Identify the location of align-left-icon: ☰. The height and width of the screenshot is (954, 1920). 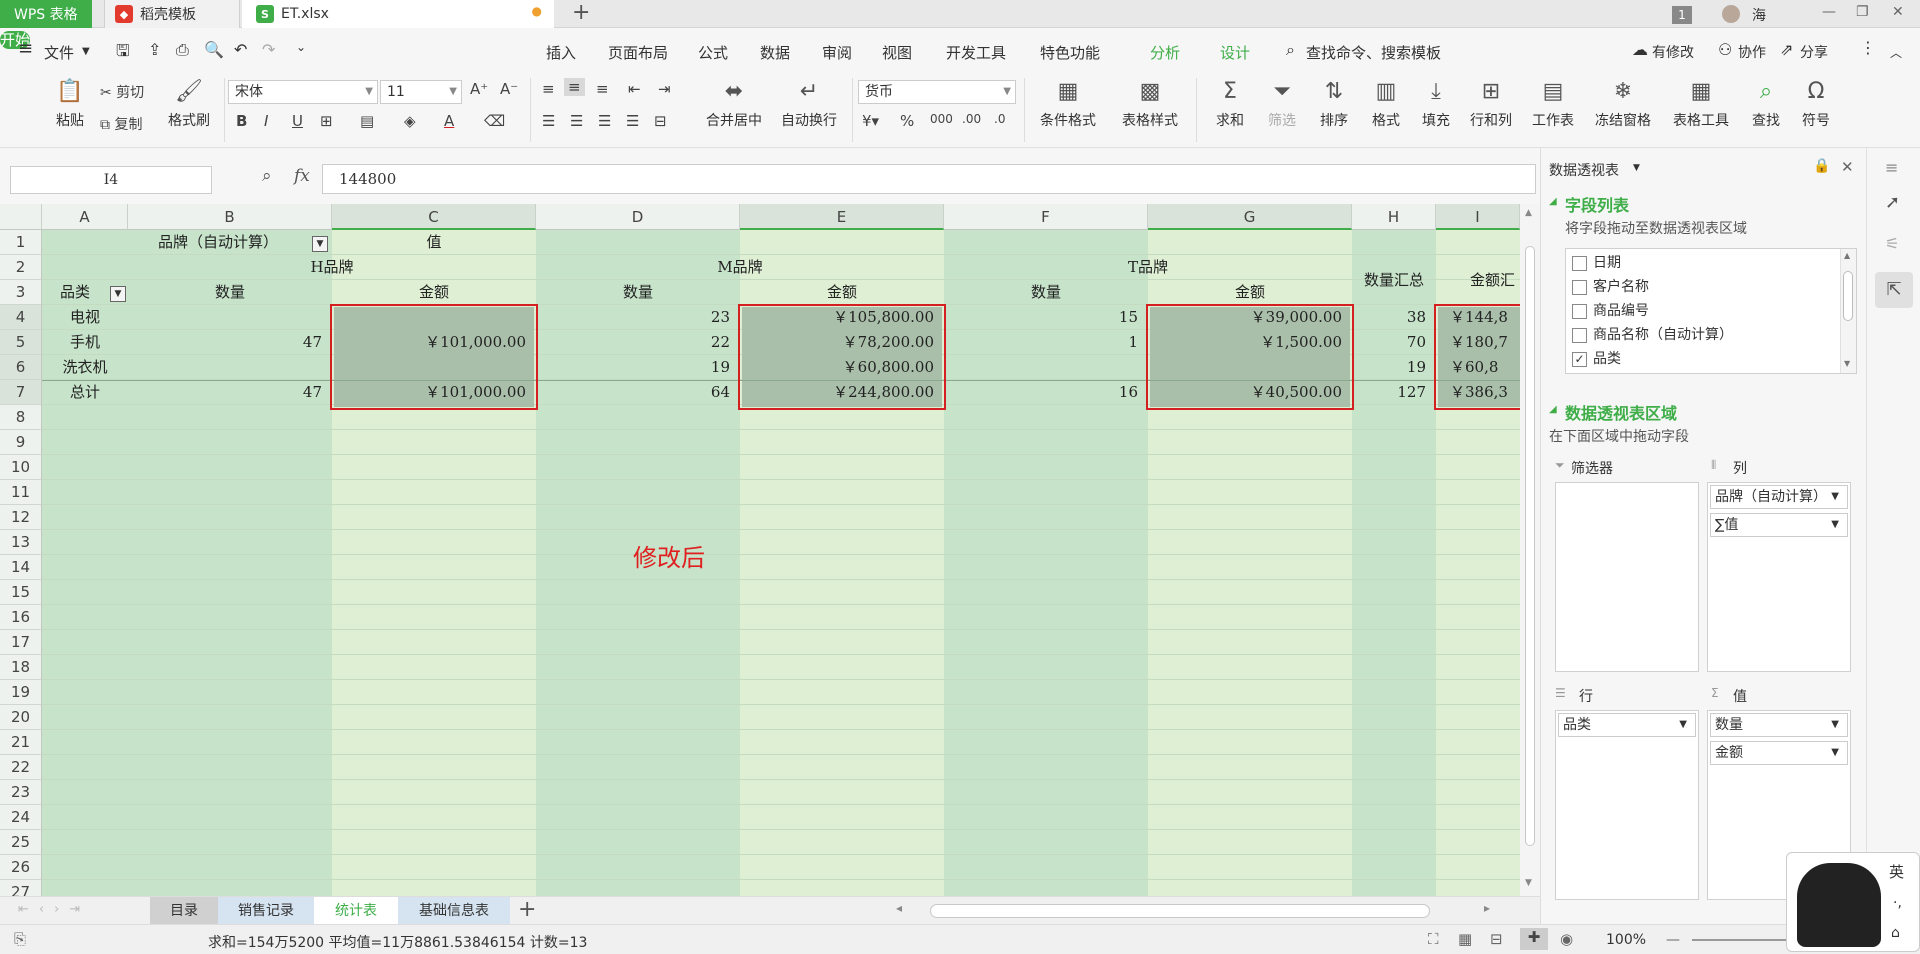
(548, 121).